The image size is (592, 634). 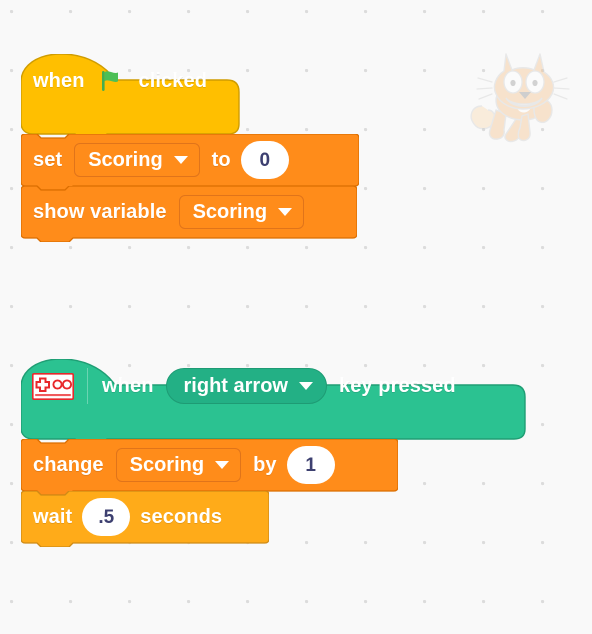 I want to click on scratch-cat-watermark, so click(x=518, y=90).